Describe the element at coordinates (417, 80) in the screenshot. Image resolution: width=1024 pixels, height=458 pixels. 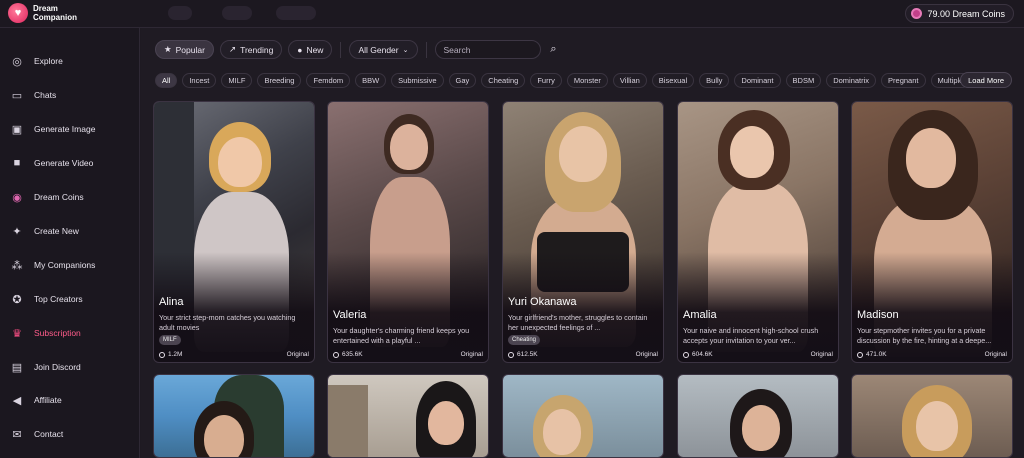
I see `category-tag: Submissive` at that location.